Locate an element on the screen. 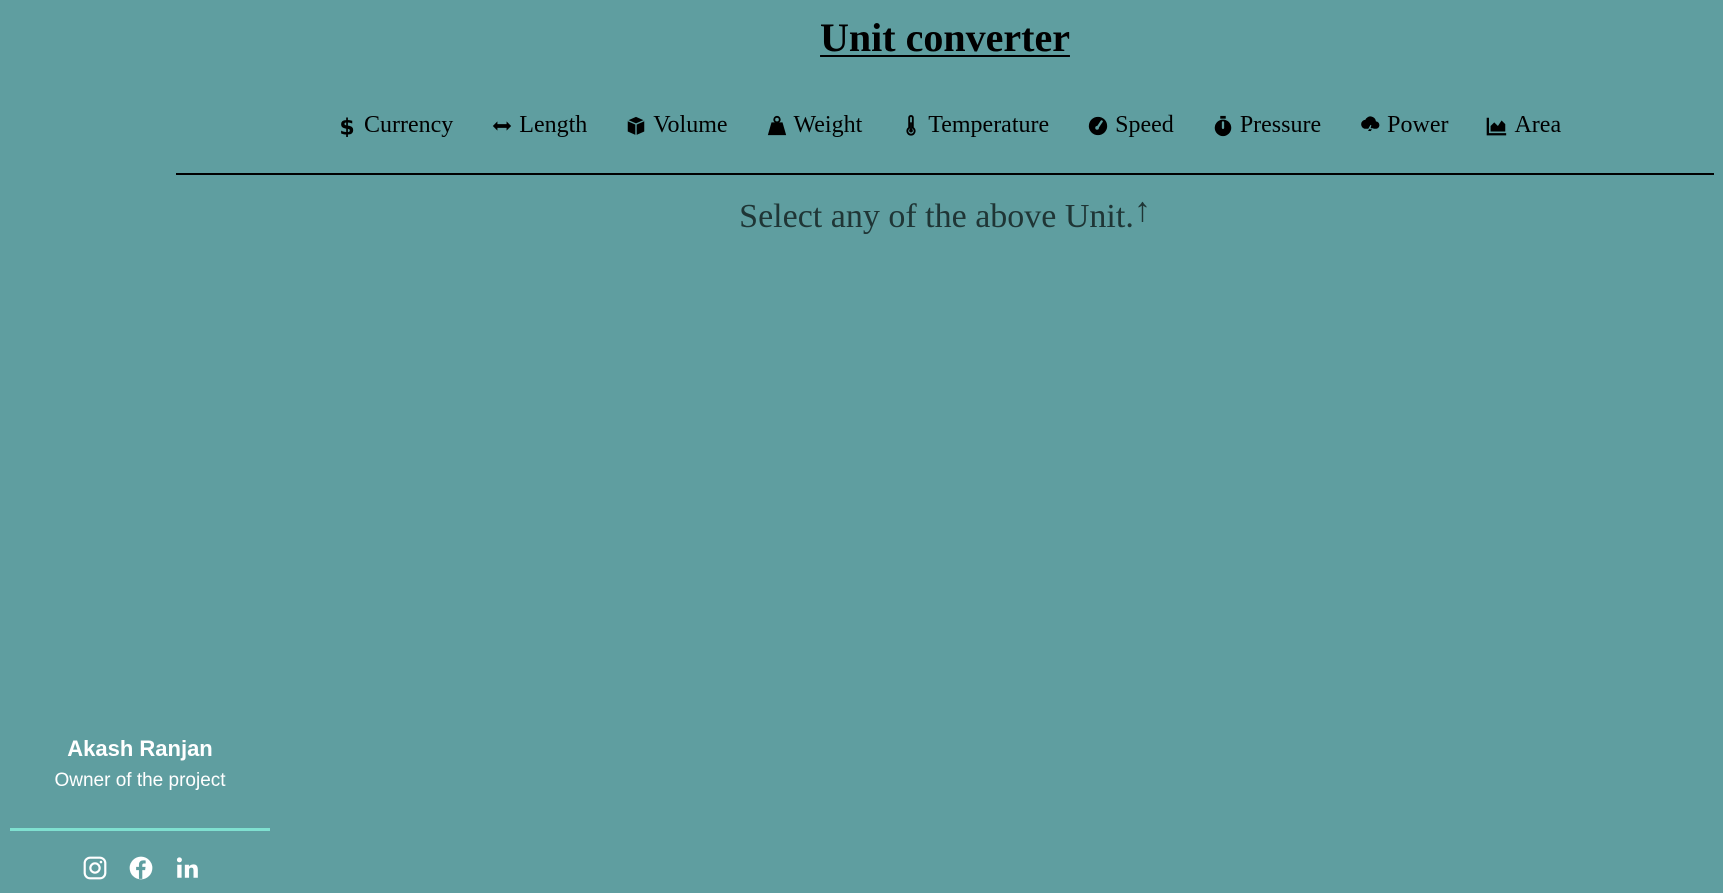 The height and width of the screenshot is (893, 1723). nav-item-label: Speed is located at coordinates (1144, 125).